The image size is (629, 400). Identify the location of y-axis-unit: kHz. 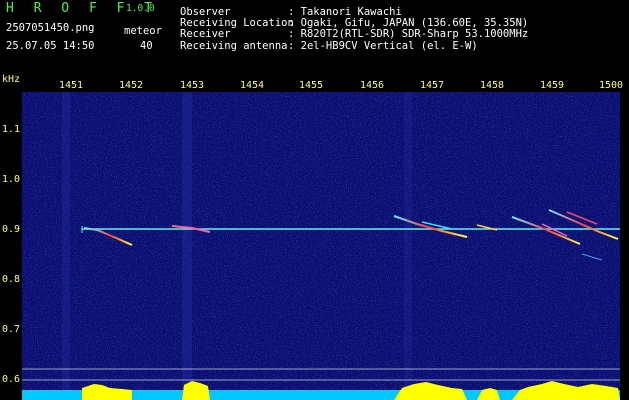
(11, 79).